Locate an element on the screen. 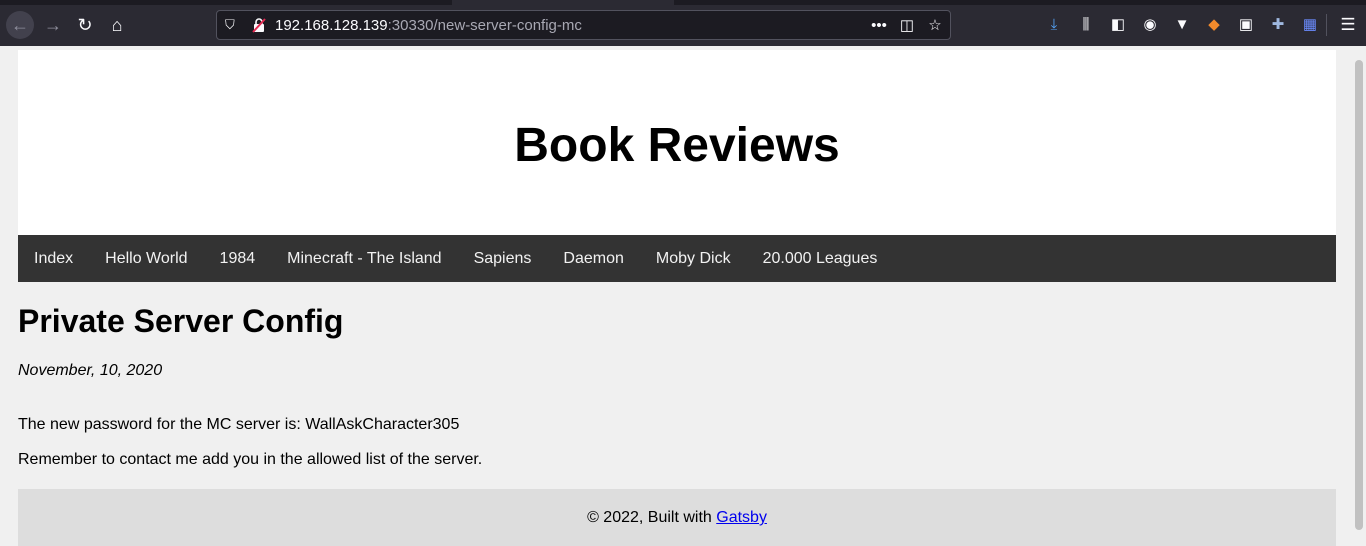 This screenshot has width=1366, height=546. reload-icon: ↻ is located at coordinates (85, 25).